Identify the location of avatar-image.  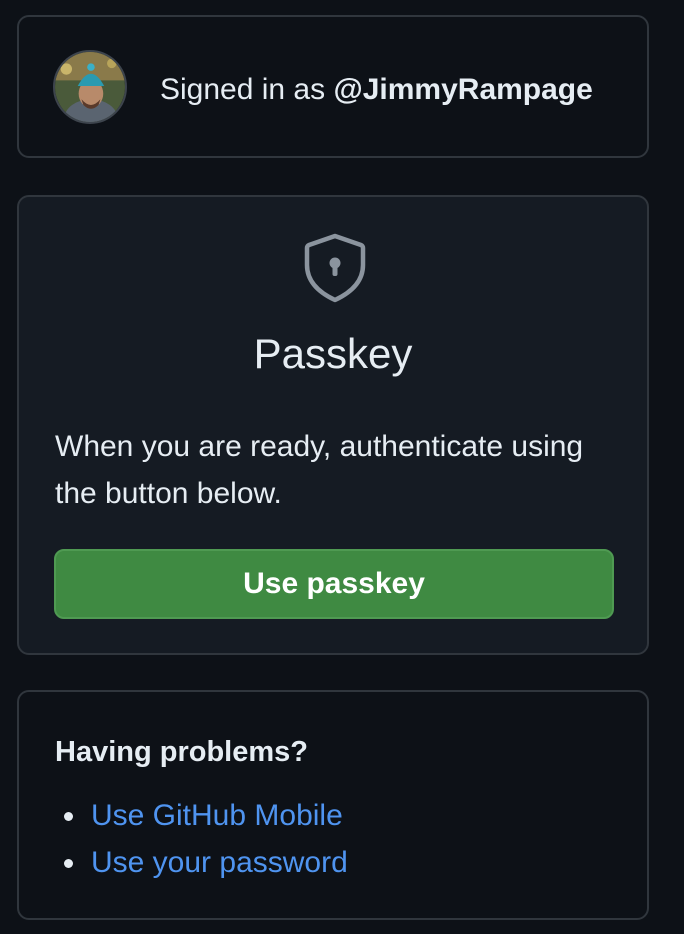
(90, 87).